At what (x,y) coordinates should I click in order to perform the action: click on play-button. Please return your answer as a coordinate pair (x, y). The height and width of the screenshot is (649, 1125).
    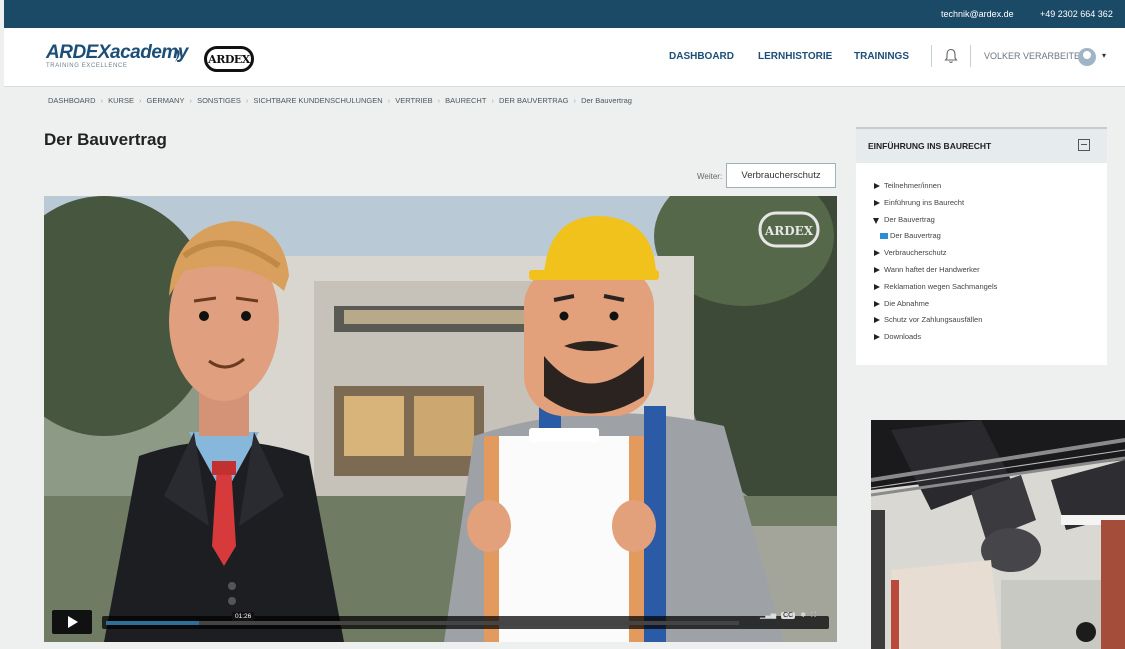
    Looking at the image, I should click on (72, 622).